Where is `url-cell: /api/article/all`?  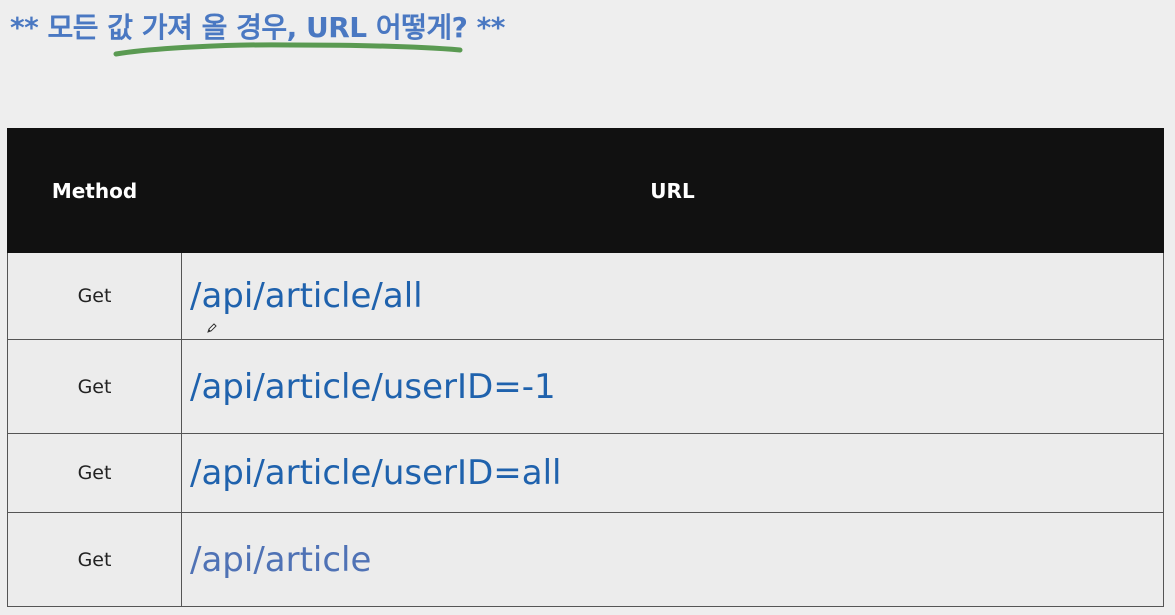
url-cell: /api/article/all is located at coordinates (672, 296).